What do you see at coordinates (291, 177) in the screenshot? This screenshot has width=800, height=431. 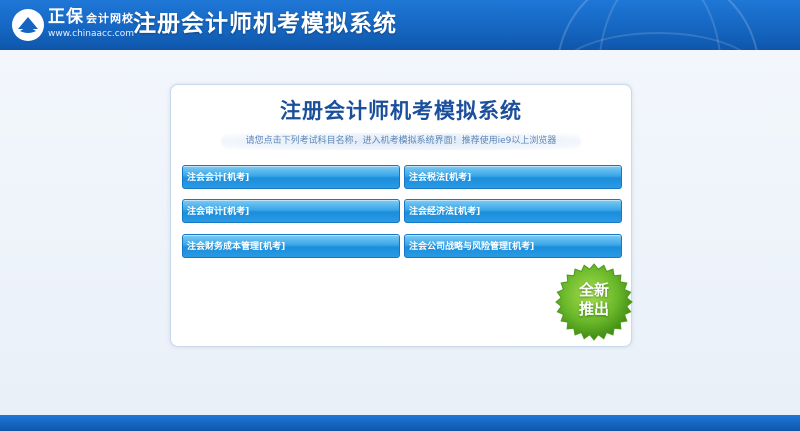 I see `exam-button-accounting: 注会会计[机考]` at bounding box center [291, 177].